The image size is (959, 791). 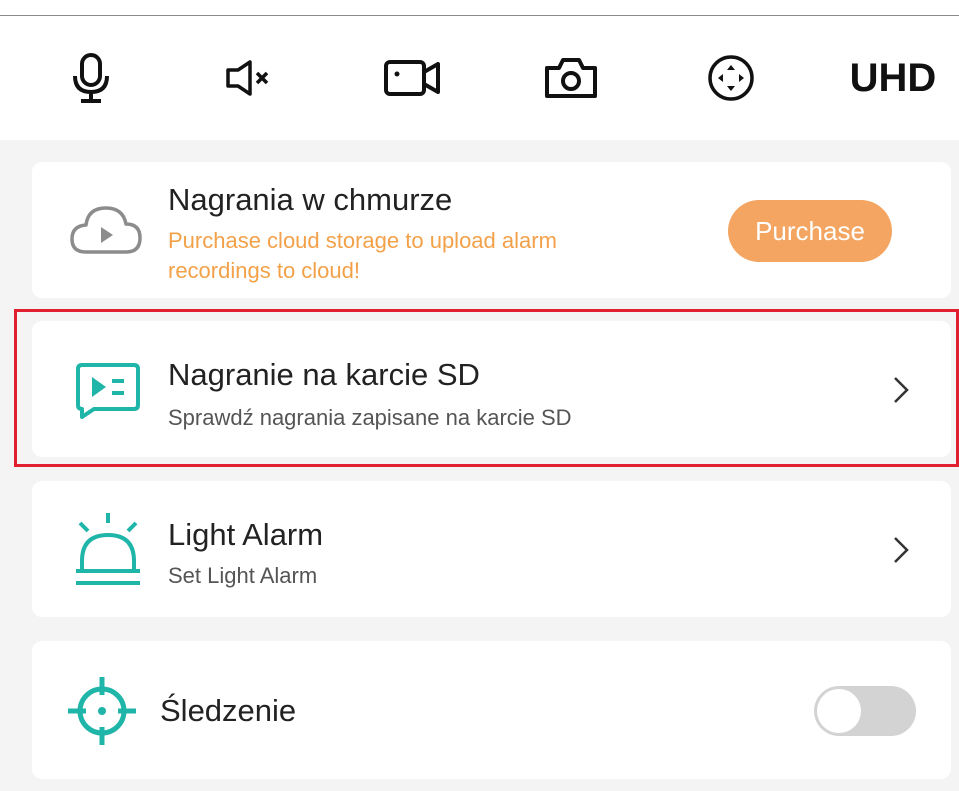 I want to click on crosshair-icon, so click(x=102, y=711).